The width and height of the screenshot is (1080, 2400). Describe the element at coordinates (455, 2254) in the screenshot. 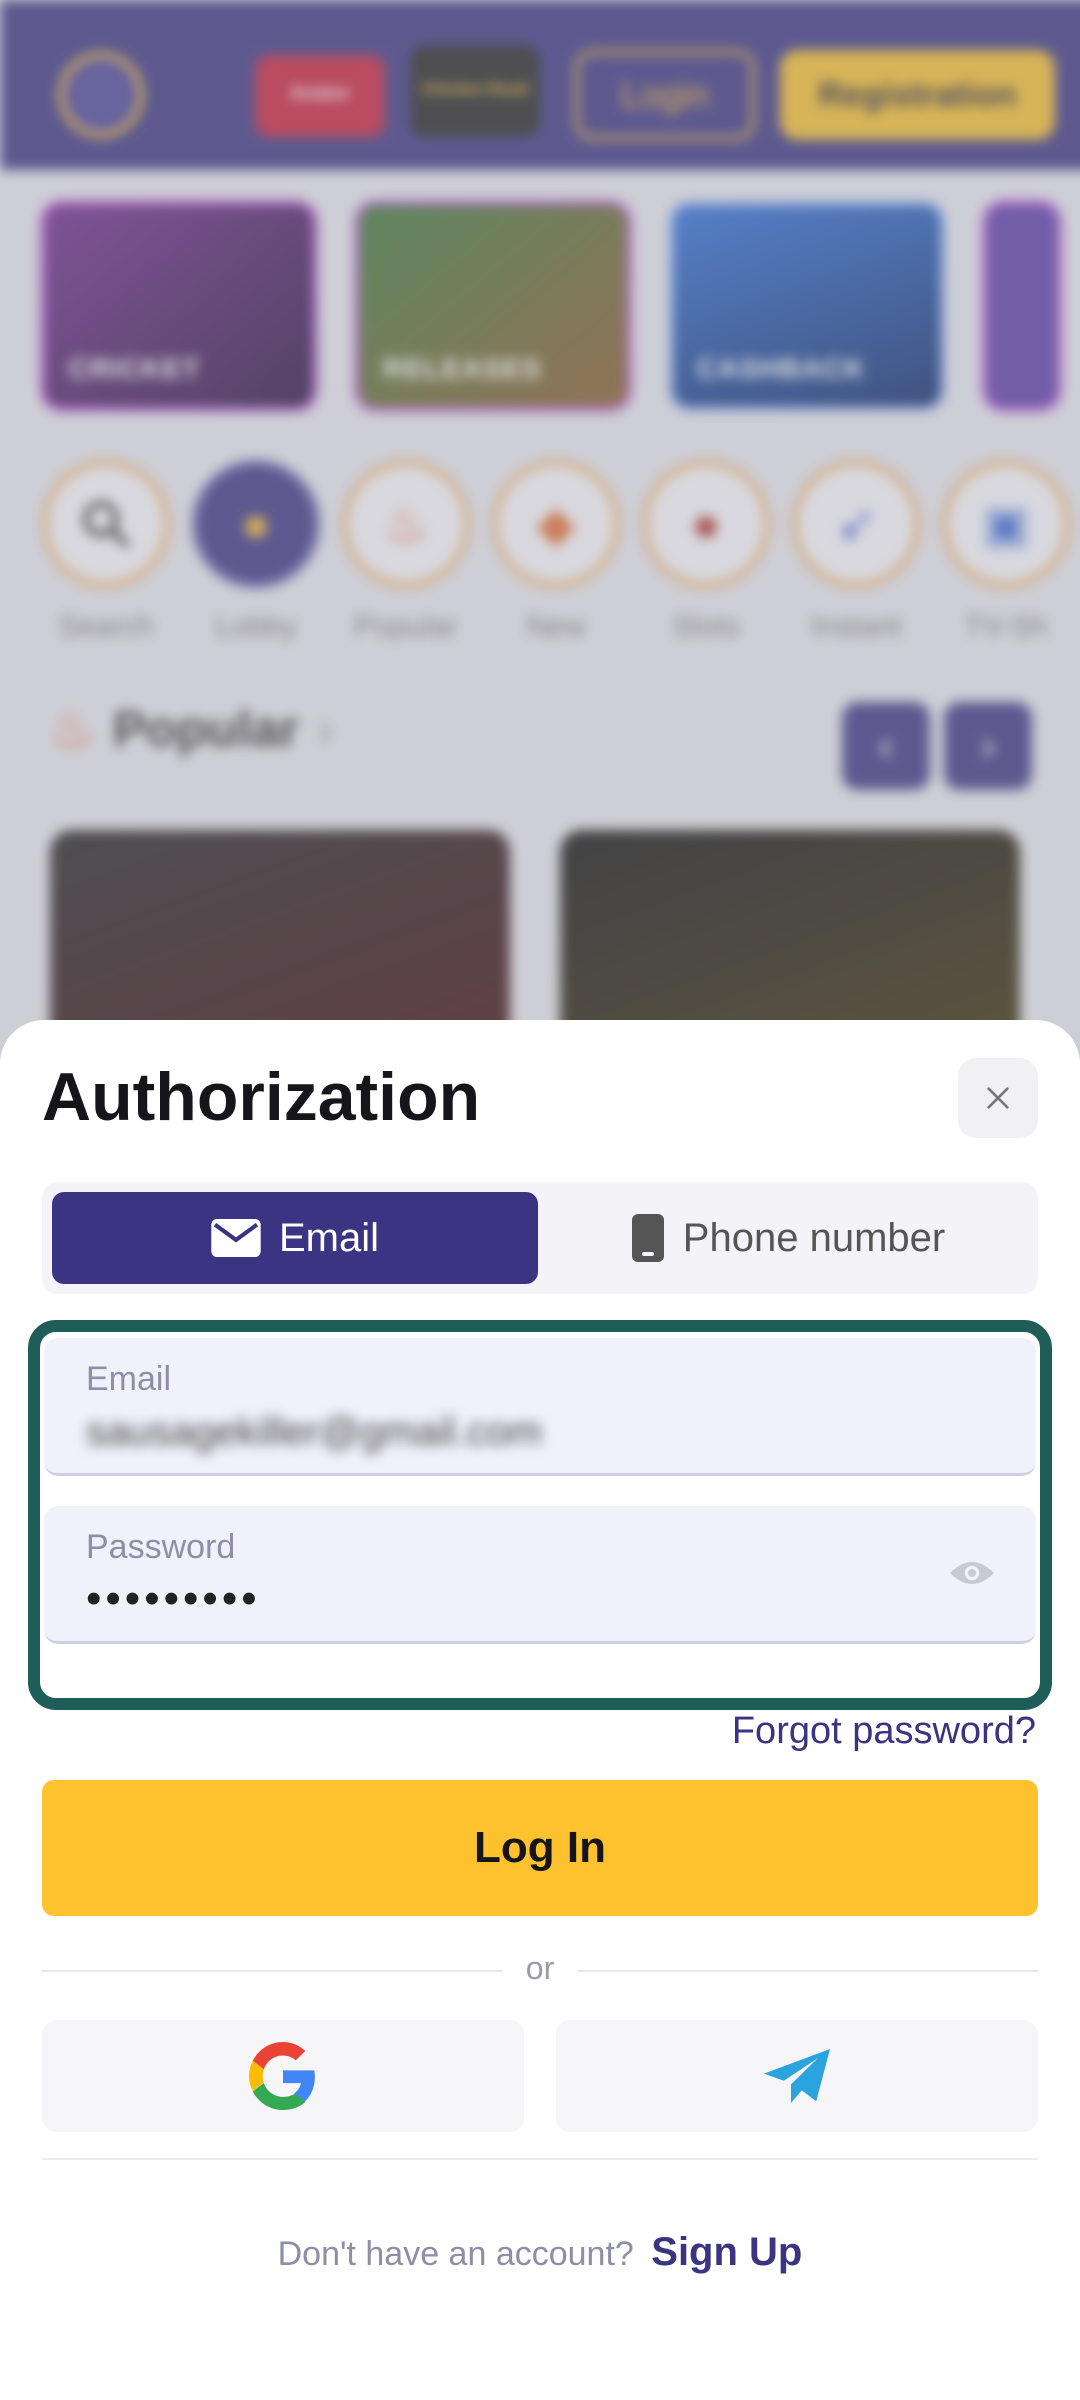

I see `signup-prompt: Don't have an account?` at that location.